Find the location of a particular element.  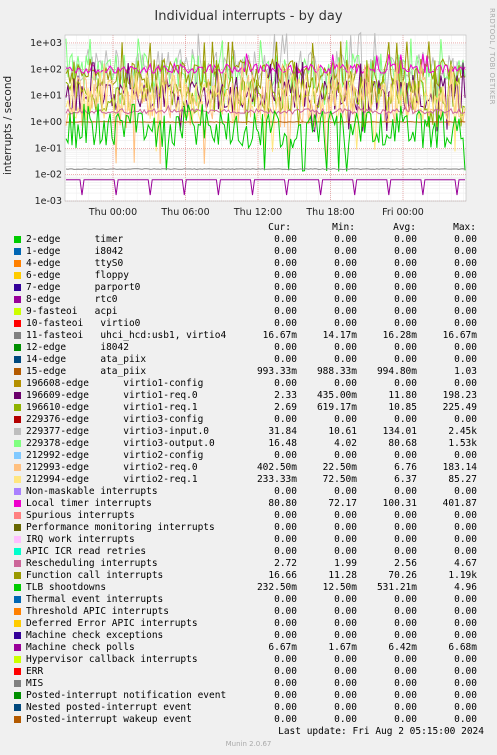

legend-avg: 6.42m is located at coordinates (402, 647).